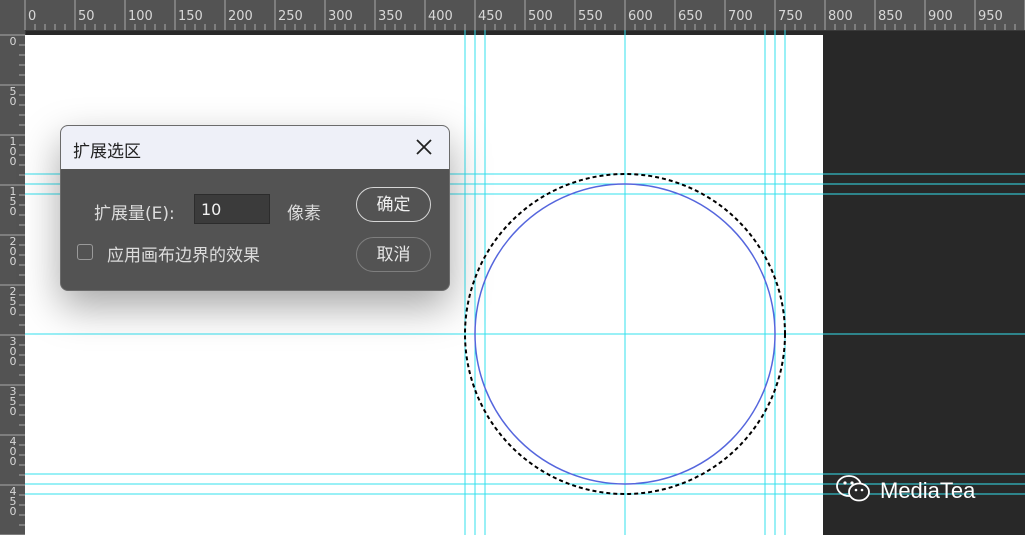 The width and height of the screenshot is (1025, 535). I want to click on ruler-label: 900, so click(940, 16).